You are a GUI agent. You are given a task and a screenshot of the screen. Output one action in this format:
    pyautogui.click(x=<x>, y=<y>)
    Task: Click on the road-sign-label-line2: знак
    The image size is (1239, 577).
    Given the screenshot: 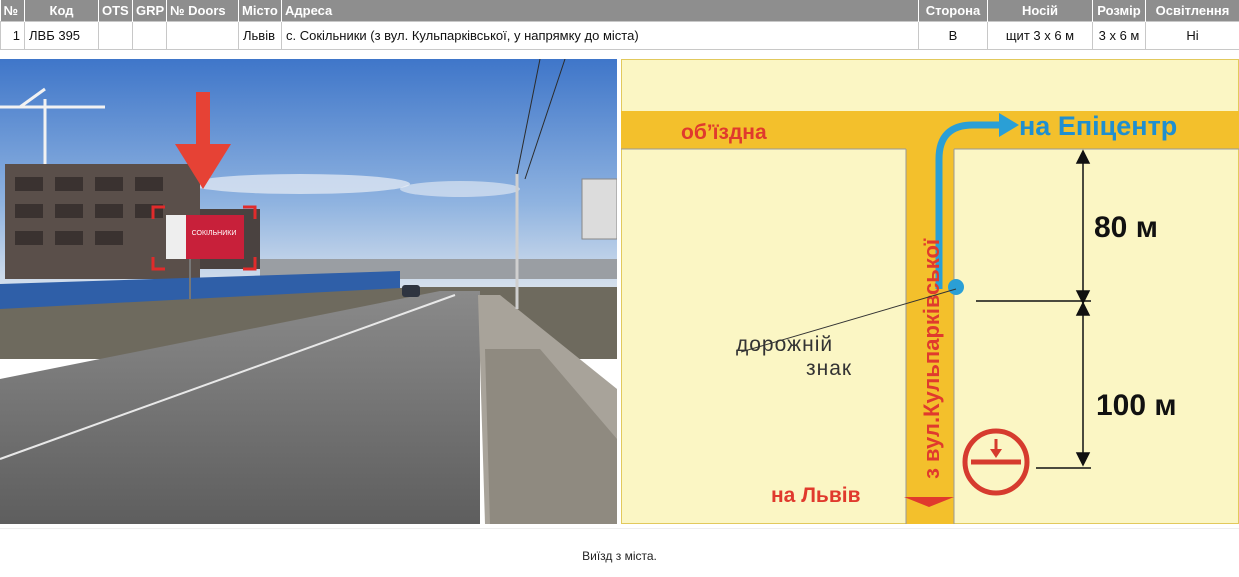 What is the action you would take?
    pyautogui.click(x=829, y=368)
    